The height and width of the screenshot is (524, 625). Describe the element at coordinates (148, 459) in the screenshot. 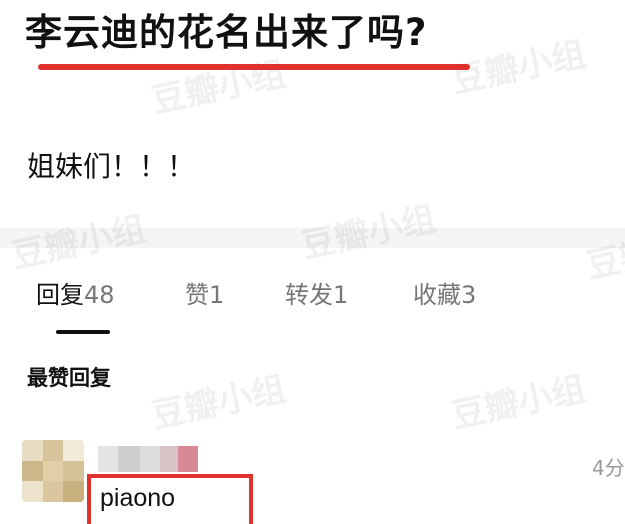

I see `blurred-name-redaction` at that location.